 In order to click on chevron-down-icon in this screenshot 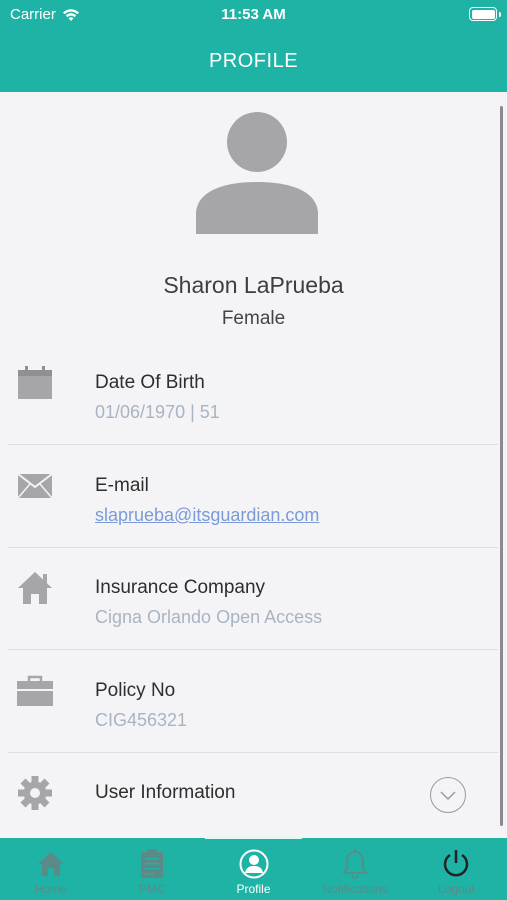, I will do `click(448, 795)`.